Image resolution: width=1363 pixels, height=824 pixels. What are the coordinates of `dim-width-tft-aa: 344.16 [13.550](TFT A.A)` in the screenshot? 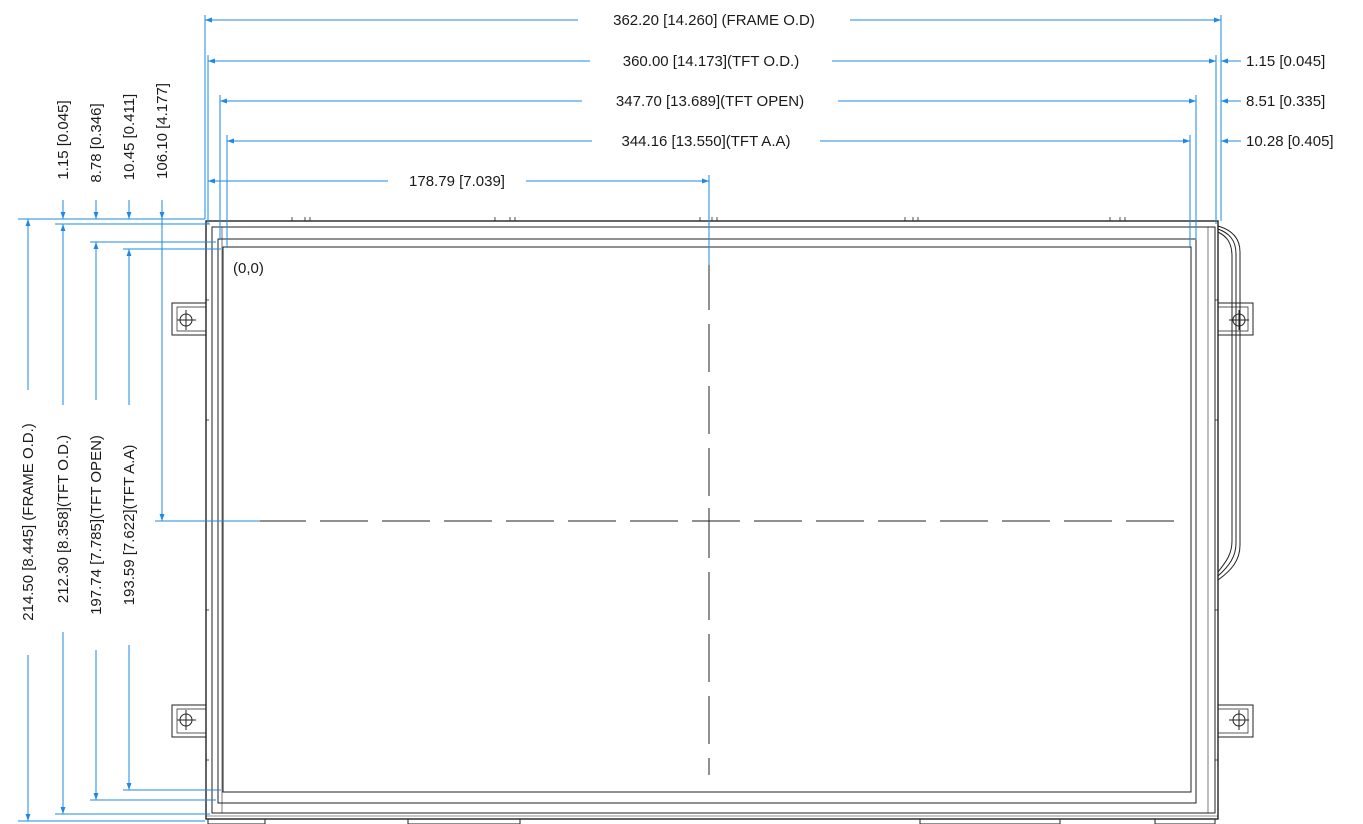 It's located at (706, 141).